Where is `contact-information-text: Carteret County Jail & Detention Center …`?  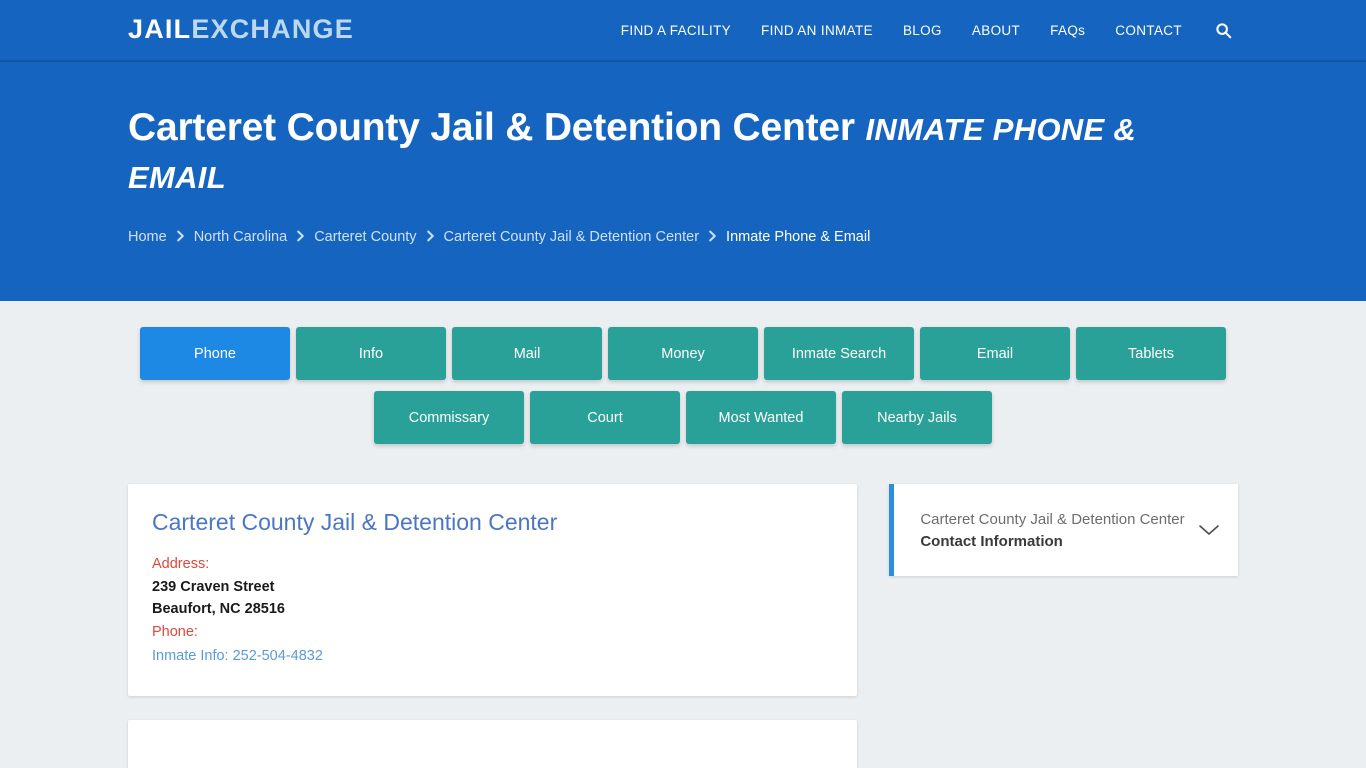
contact-information-text: Carteret County Jail & Detention Center … is located at coordinates (1058, 530).